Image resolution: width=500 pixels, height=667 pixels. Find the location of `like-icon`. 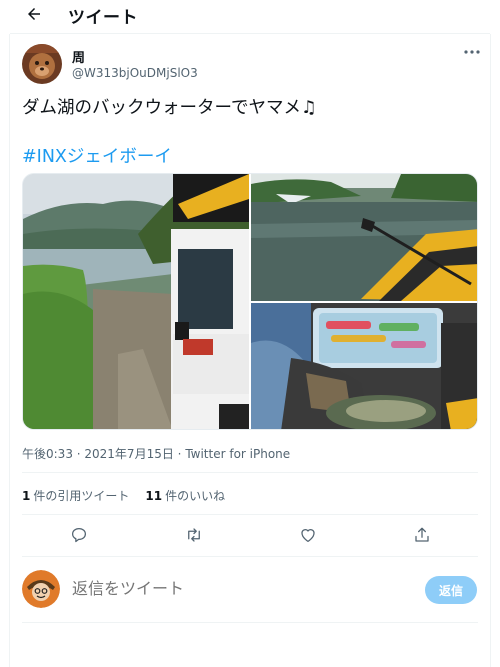

like-icon is located at coordinates (308, 536).